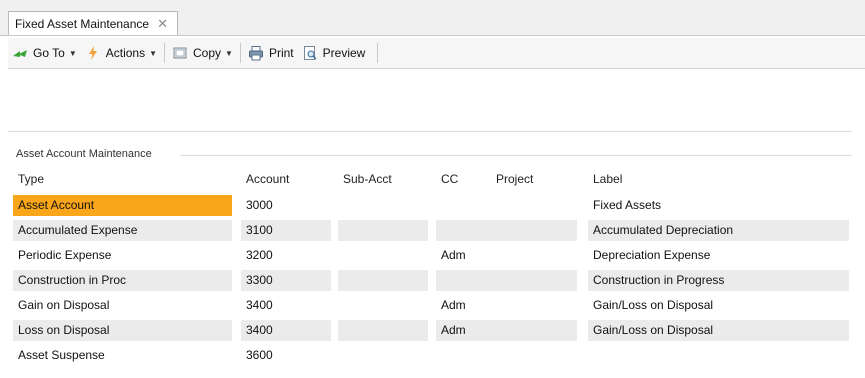 Image resolution: width=865 pixels, height=378 pixels. Describe the element at coordinates (718, 255) in the screenshot. I see `label-cell: Depreciation Expense` at that location.